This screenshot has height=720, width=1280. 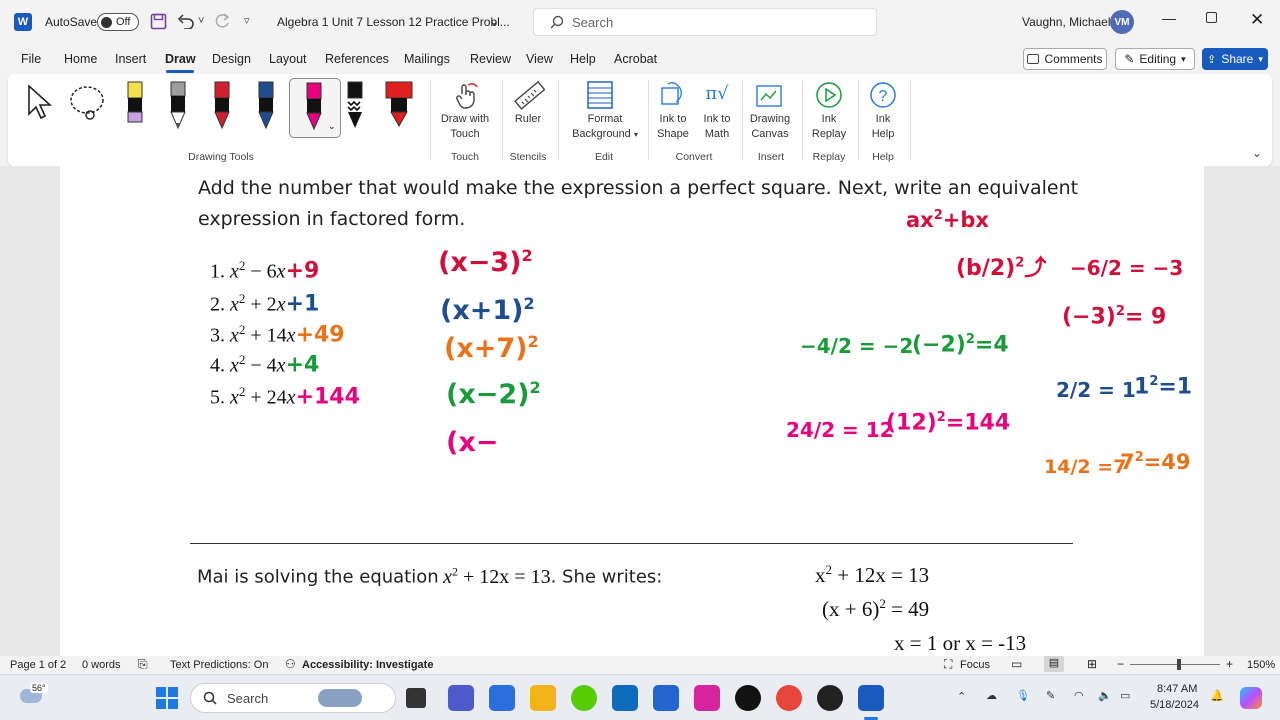 What do you see at coordinates (1092, 664) in the screenshot?
I see `web-layout-icon: ⊞` at bounding box center [1092, 664].